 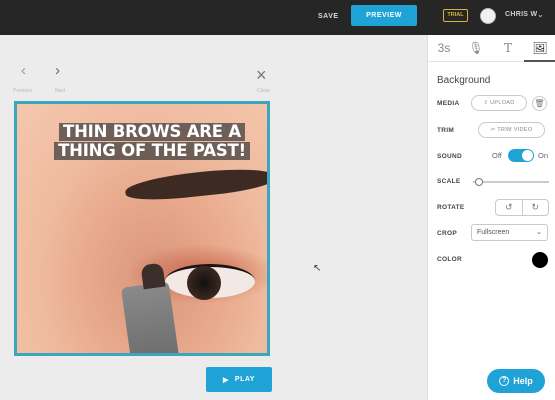 I want to click on next-arrow-icon: ›, so click(x=57, y=70).